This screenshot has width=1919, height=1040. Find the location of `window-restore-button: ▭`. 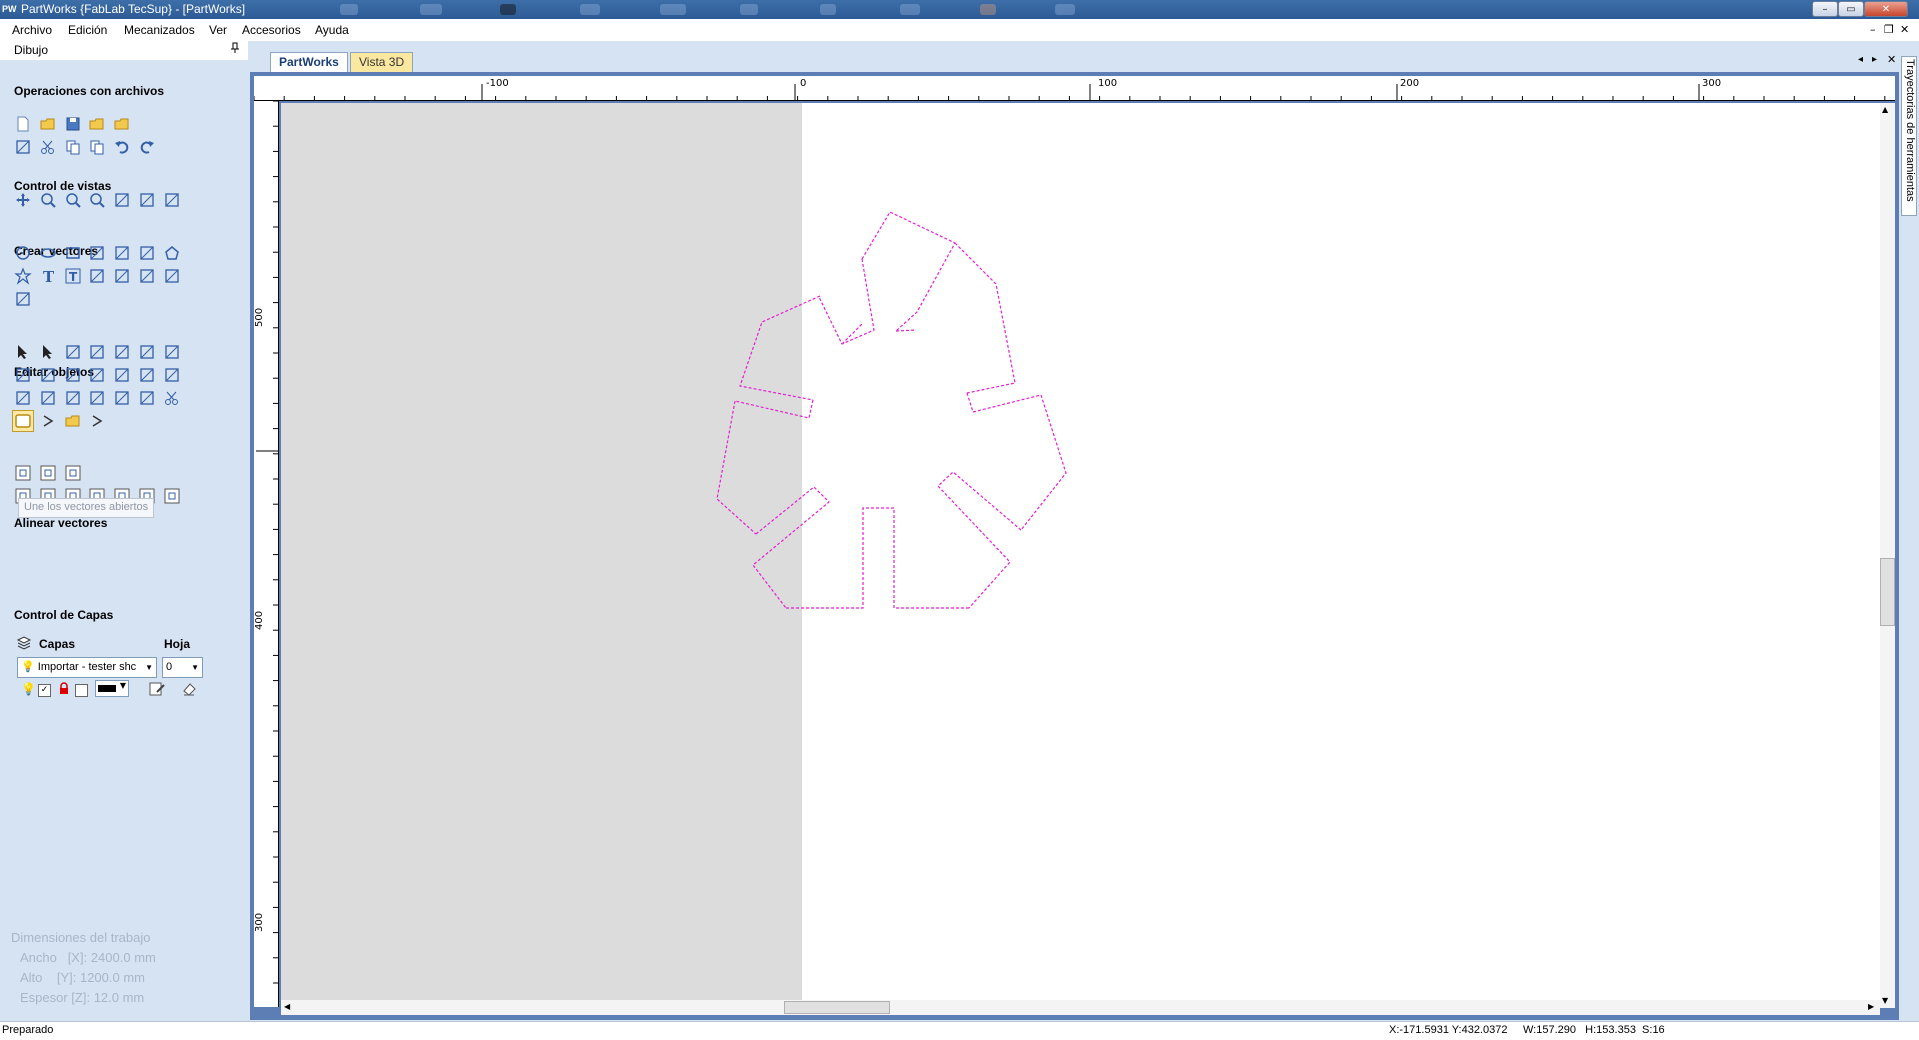

window-restore-button: ▭ is located at coordinates (1851, 9).